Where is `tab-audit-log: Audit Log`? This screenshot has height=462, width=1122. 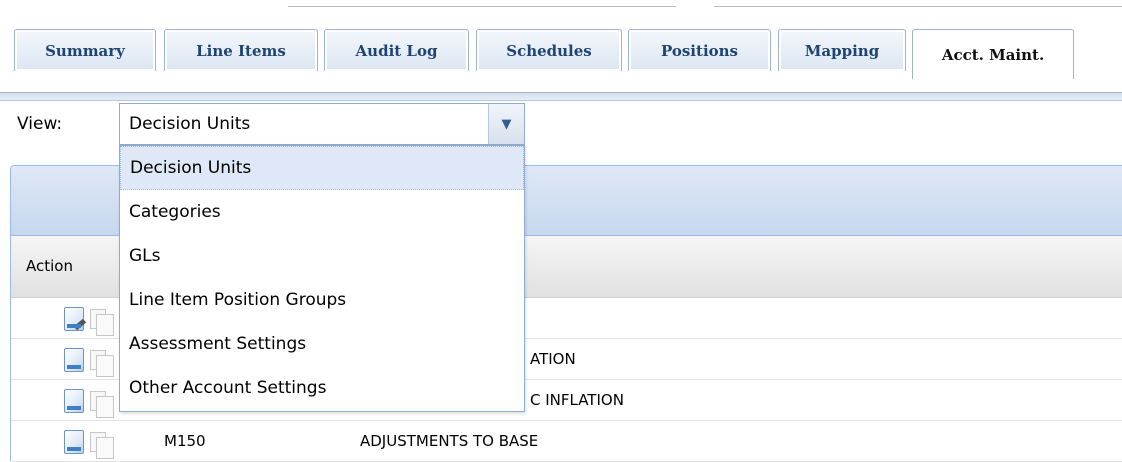
tab-audit-log: Audit Log is located at coordinates (396, 50).